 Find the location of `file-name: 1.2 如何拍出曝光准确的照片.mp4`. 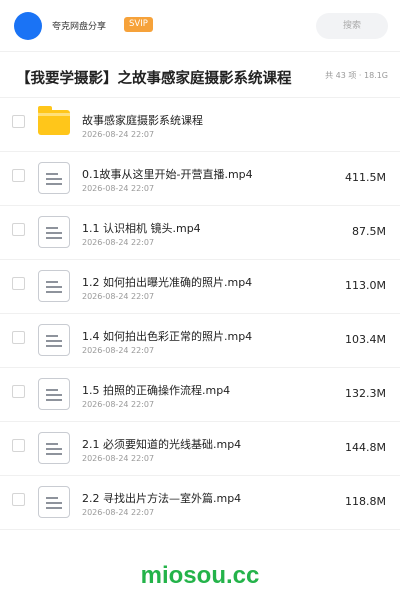

file-name: 1.2 如何拍出曝光准确的照片.mp4 is located at coordinates (167, 282).